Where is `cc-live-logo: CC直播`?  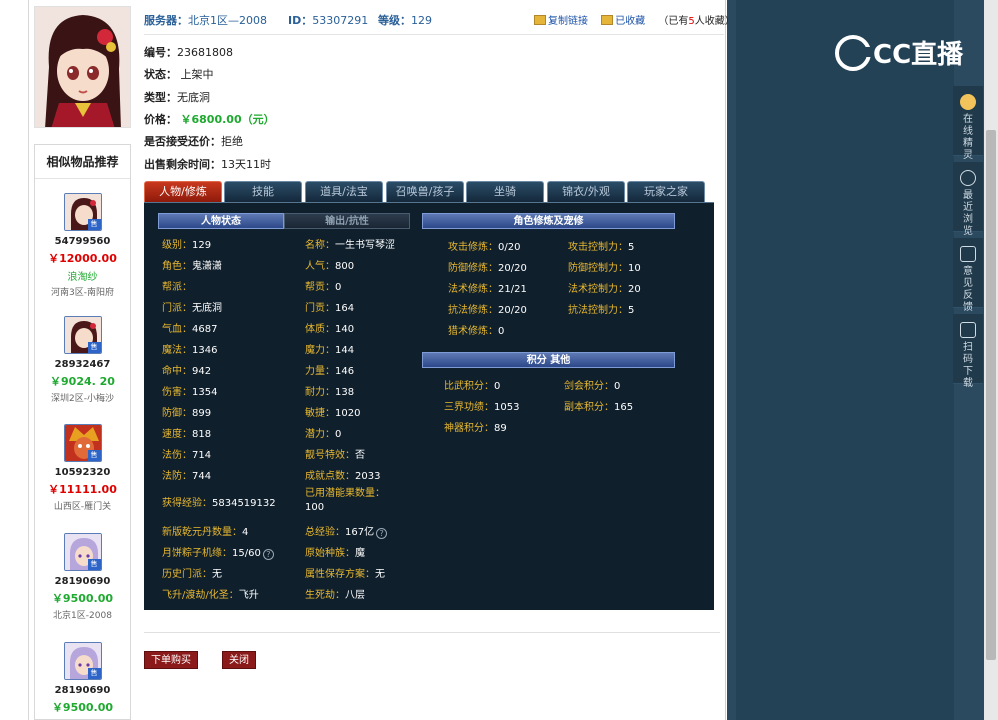 cc-live-logo: CC直播 is located at coordinates (899, 52).